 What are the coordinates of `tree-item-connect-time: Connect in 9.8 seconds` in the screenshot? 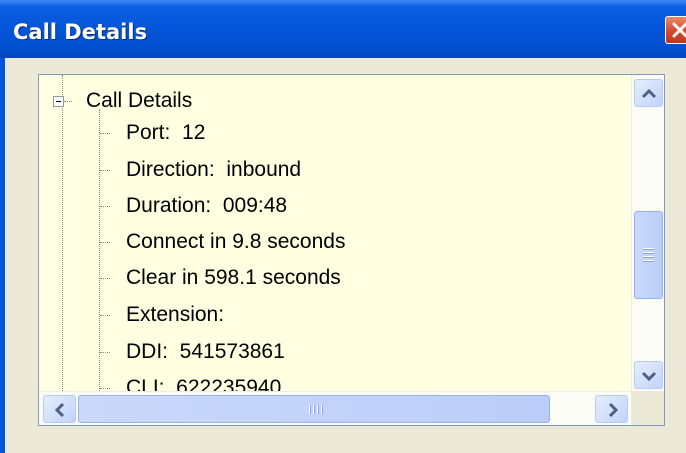 It's located at (235, 242).